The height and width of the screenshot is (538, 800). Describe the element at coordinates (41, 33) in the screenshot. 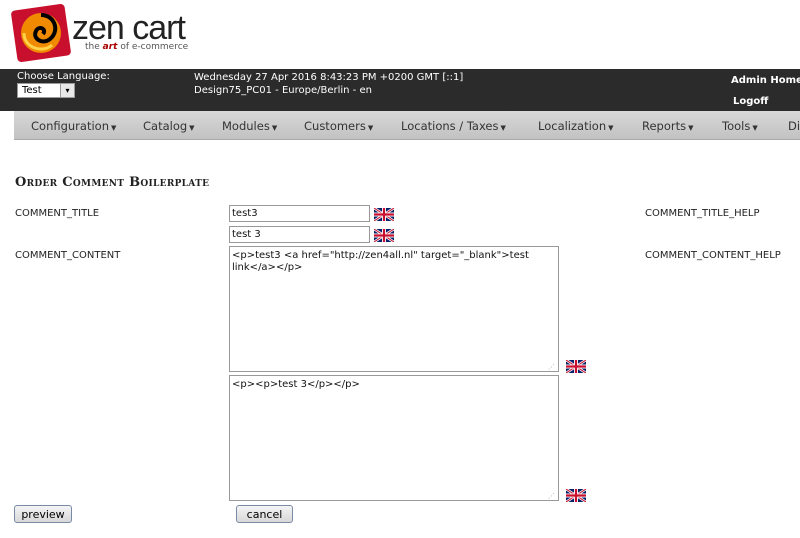

I see `zen-cart-swirl-icon` at that location.